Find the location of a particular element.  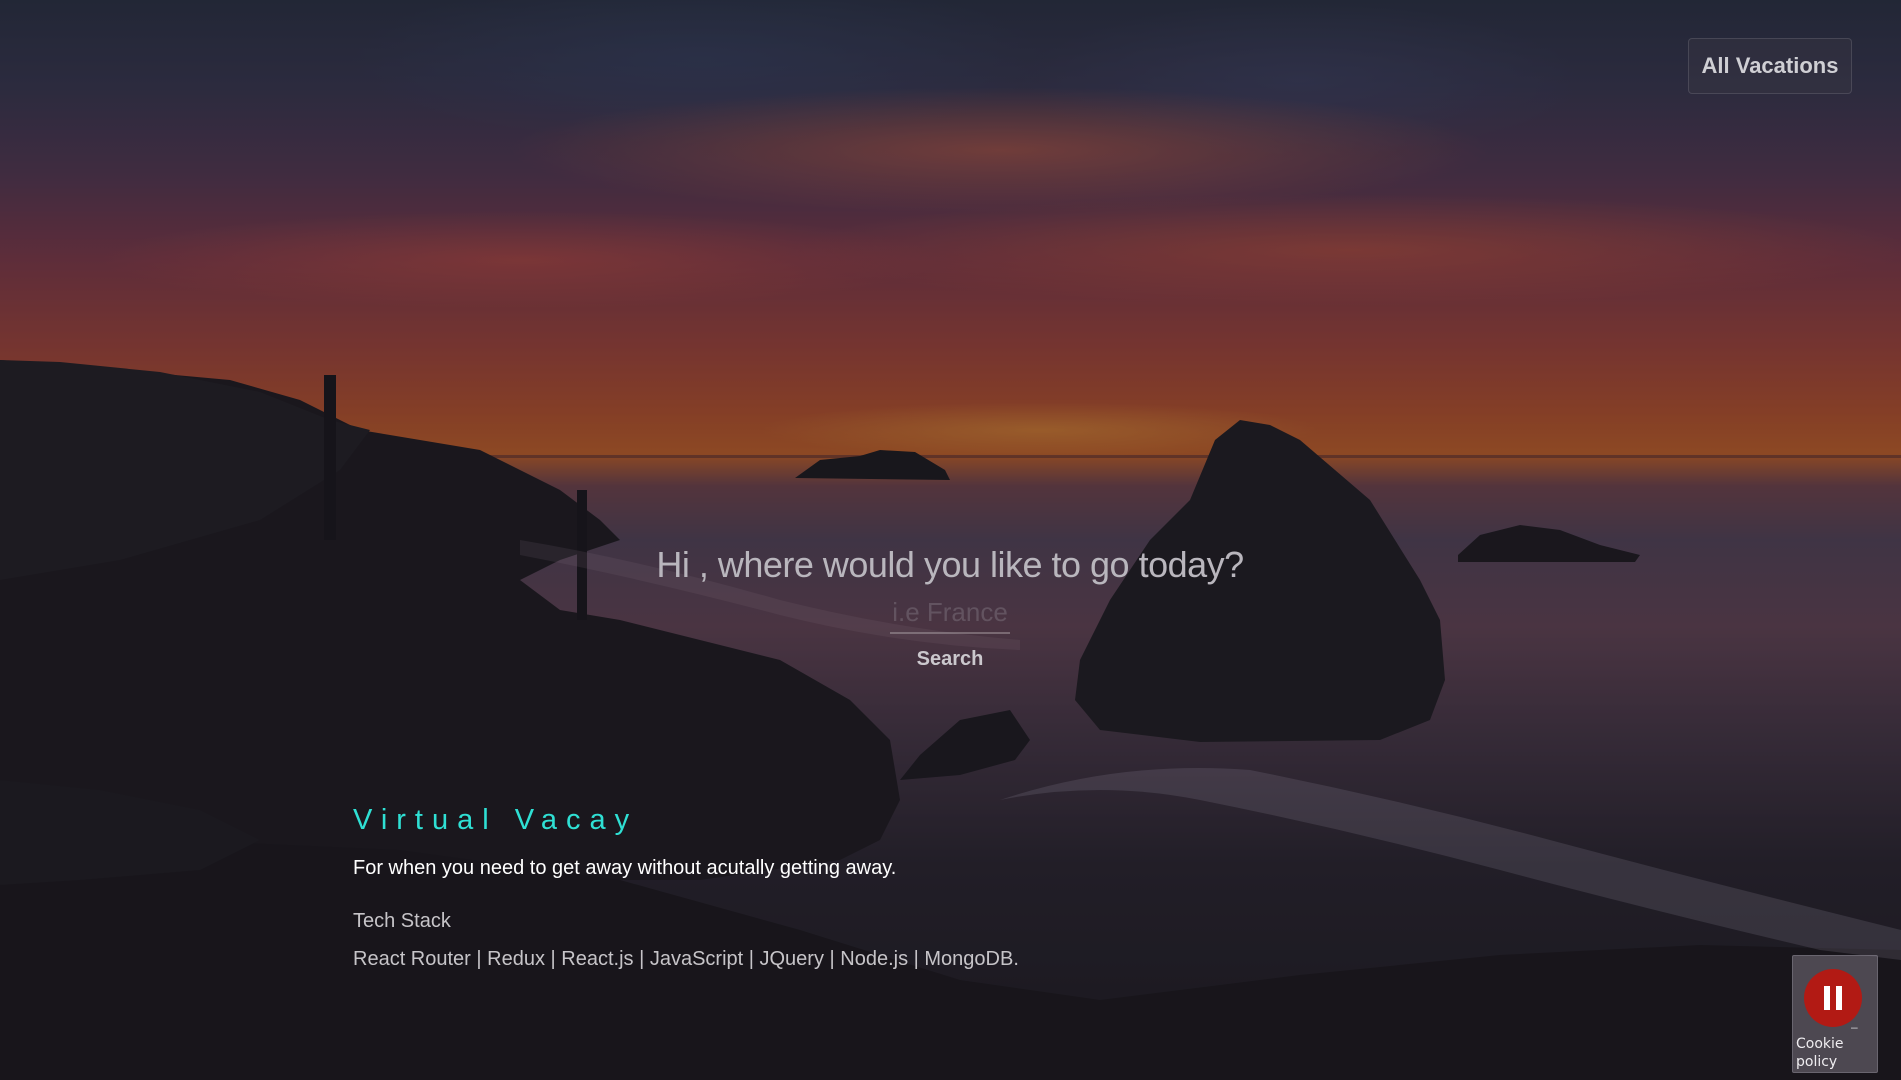

pause-icon is located at coordinates (1827, 998).